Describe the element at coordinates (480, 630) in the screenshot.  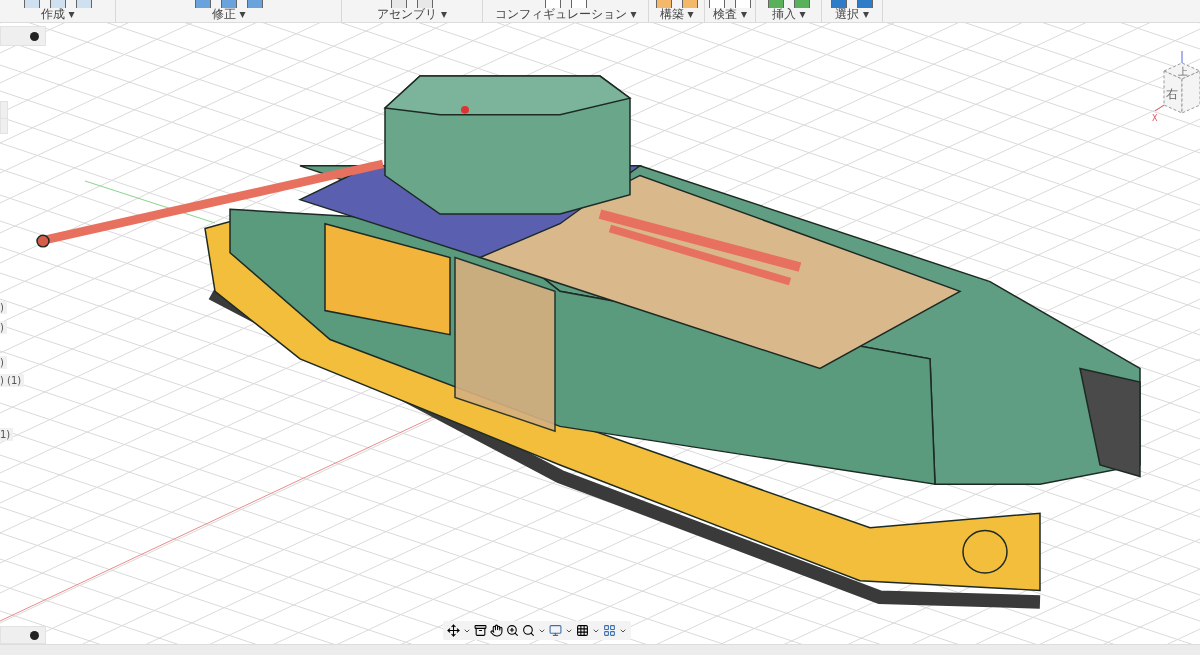
I see `look-at-icon` at that location.